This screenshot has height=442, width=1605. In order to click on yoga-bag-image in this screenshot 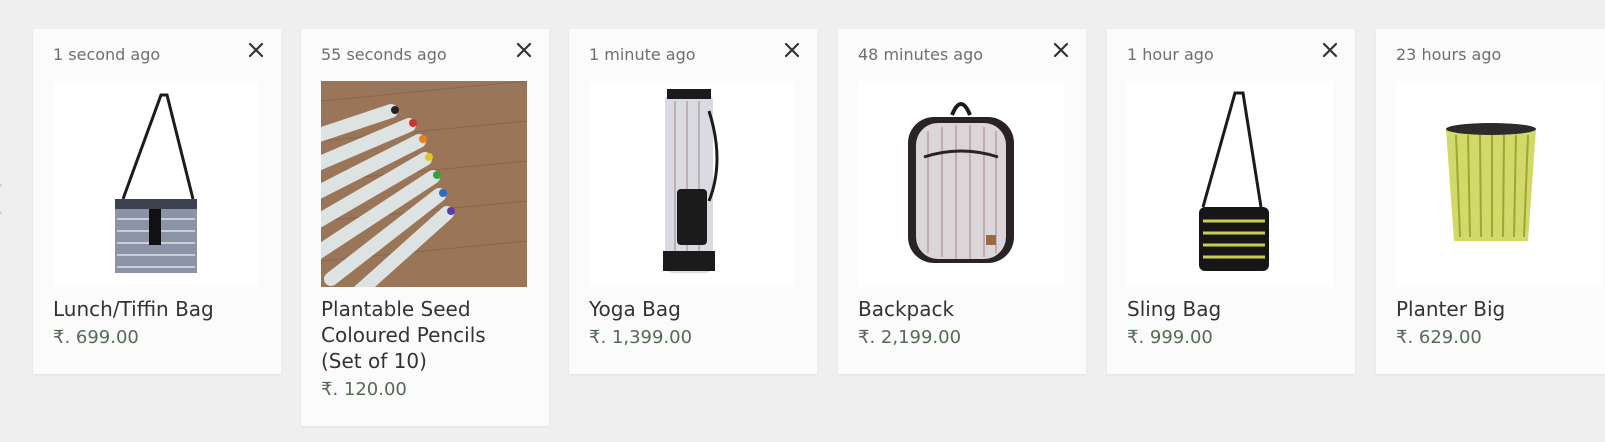, I will do `click(692, 184)`.